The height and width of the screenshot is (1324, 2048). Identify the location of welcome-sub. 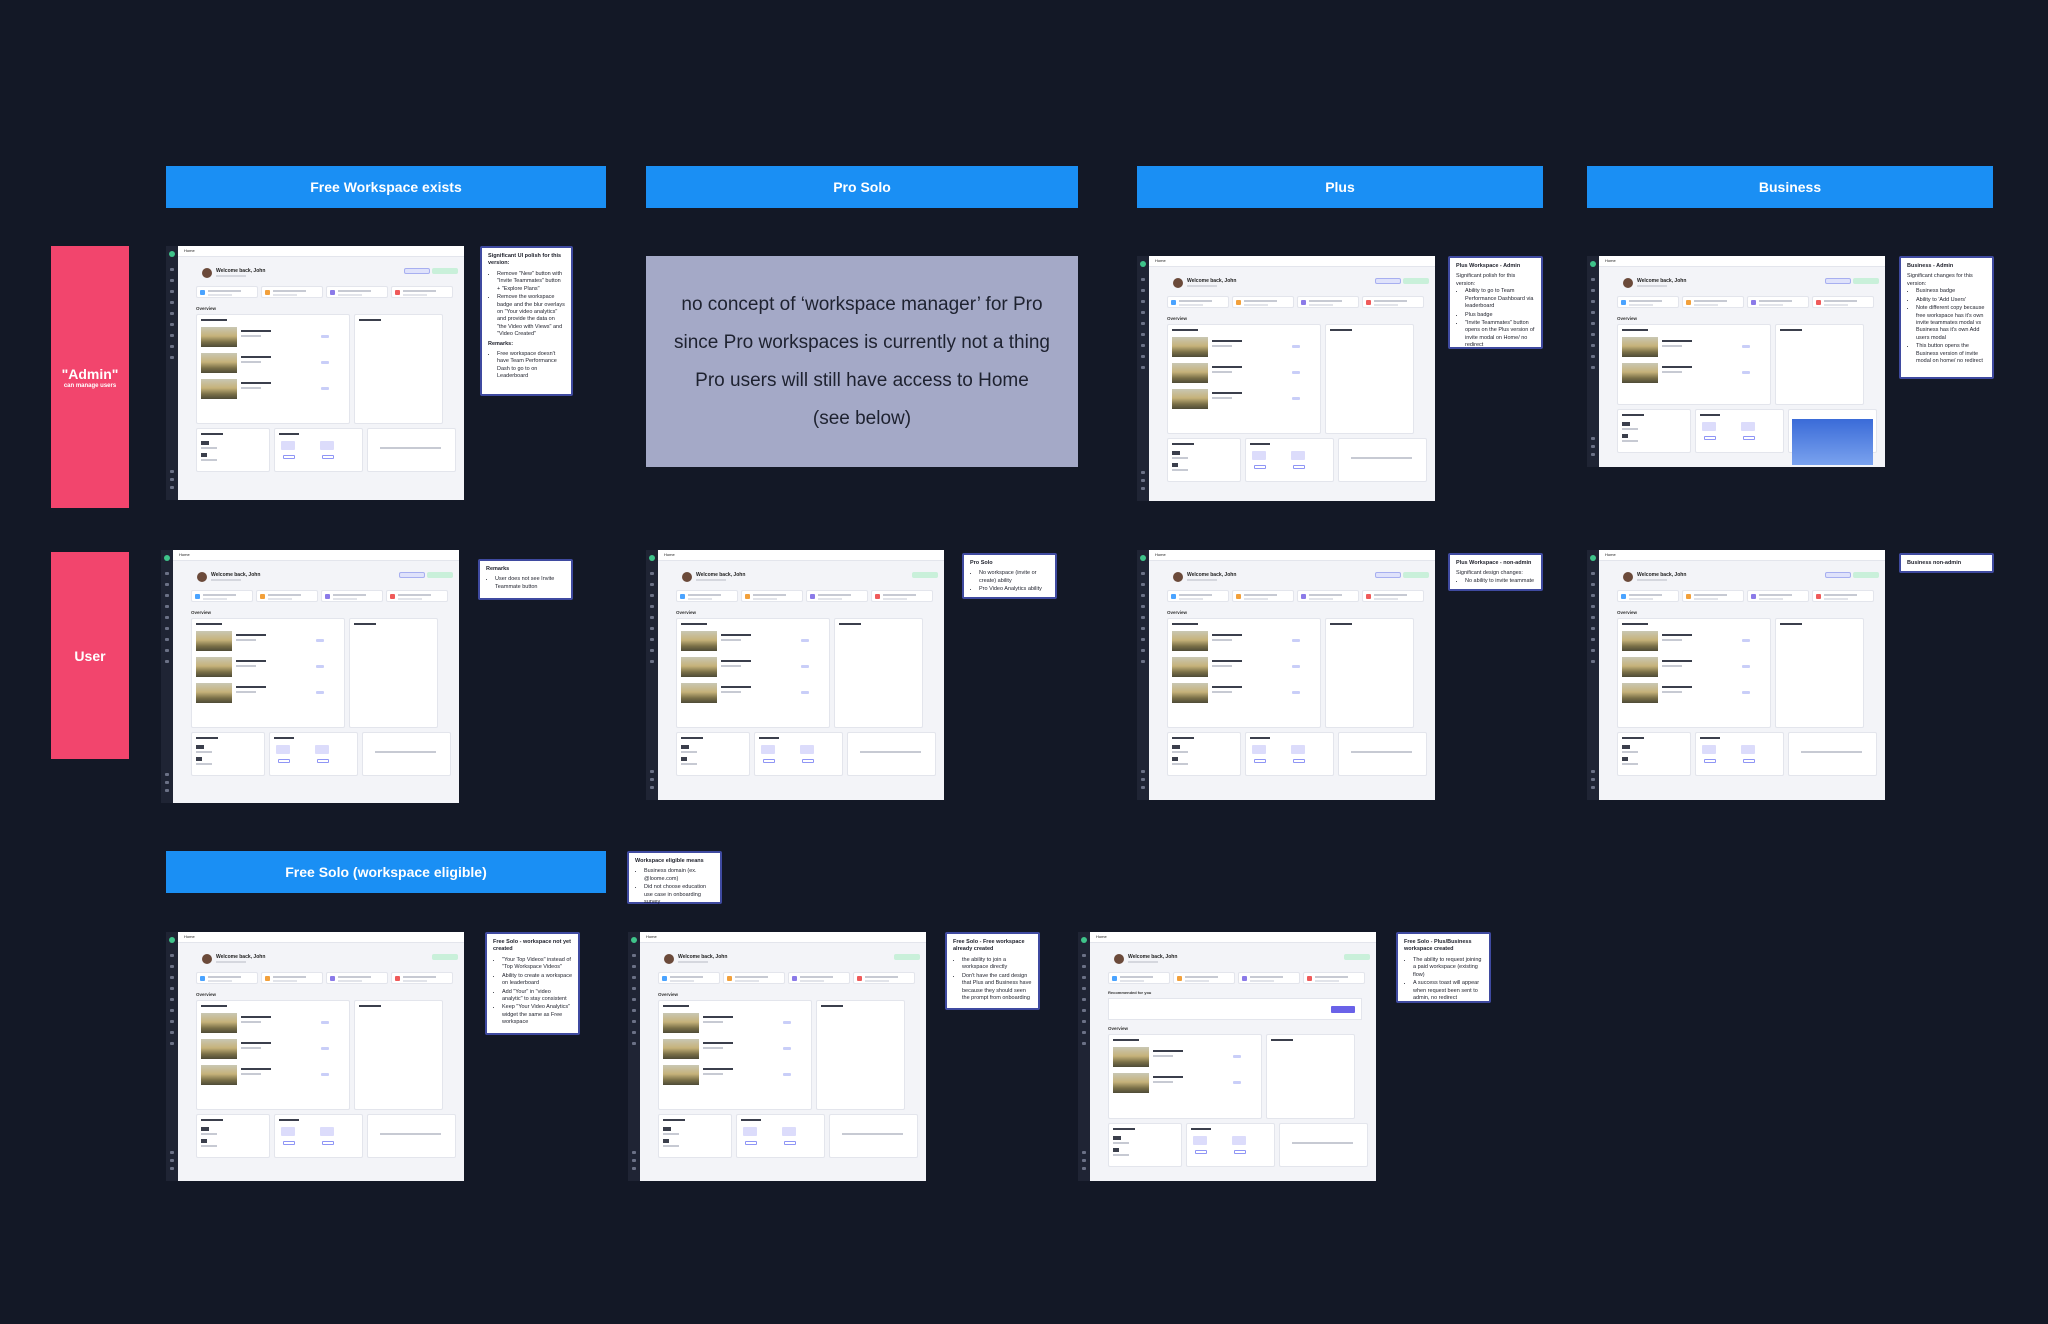
(693, 962).